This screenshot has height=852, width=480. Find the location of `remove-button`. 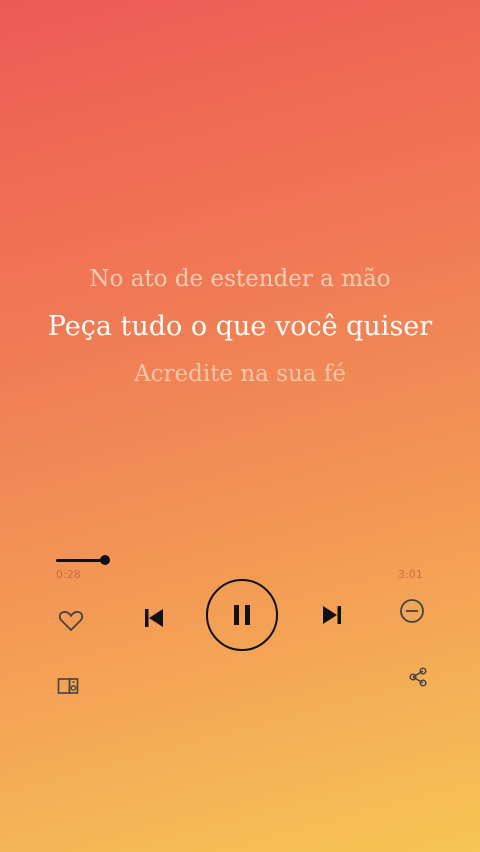

remove-button is located at coordinates (412, 611).